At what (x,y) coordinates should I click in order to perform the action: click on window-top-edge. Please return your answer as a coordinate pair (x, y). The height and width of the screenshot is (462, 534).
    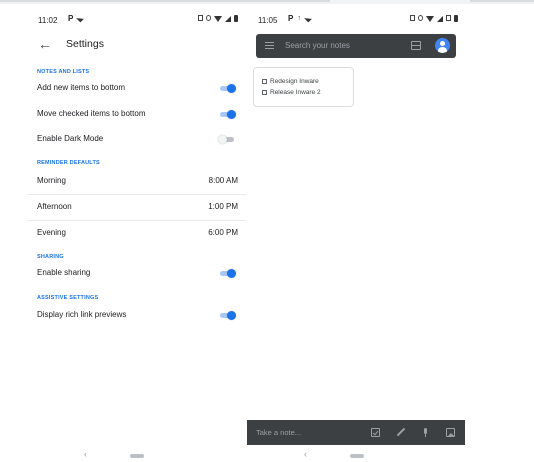
    Looking at the image, I should click on (267, 2).